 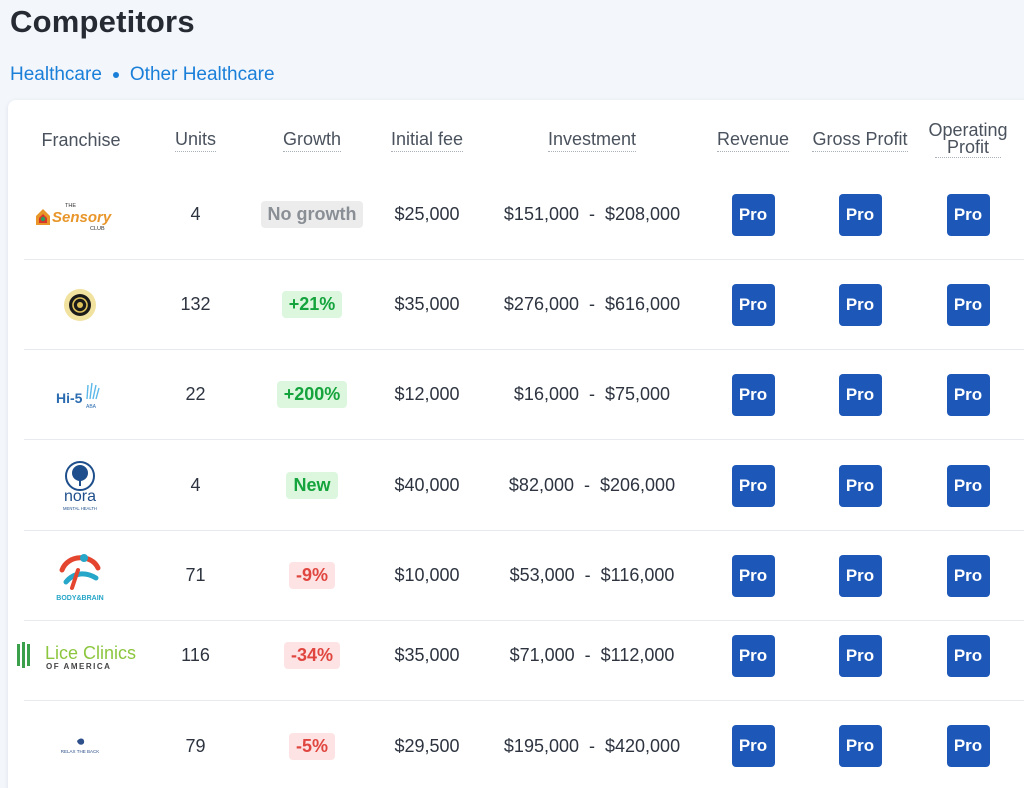 What do you see at coordinates (643, 214) in the screenshot?
I see `investment-high: $208,000` at bounding box center [643, 214].